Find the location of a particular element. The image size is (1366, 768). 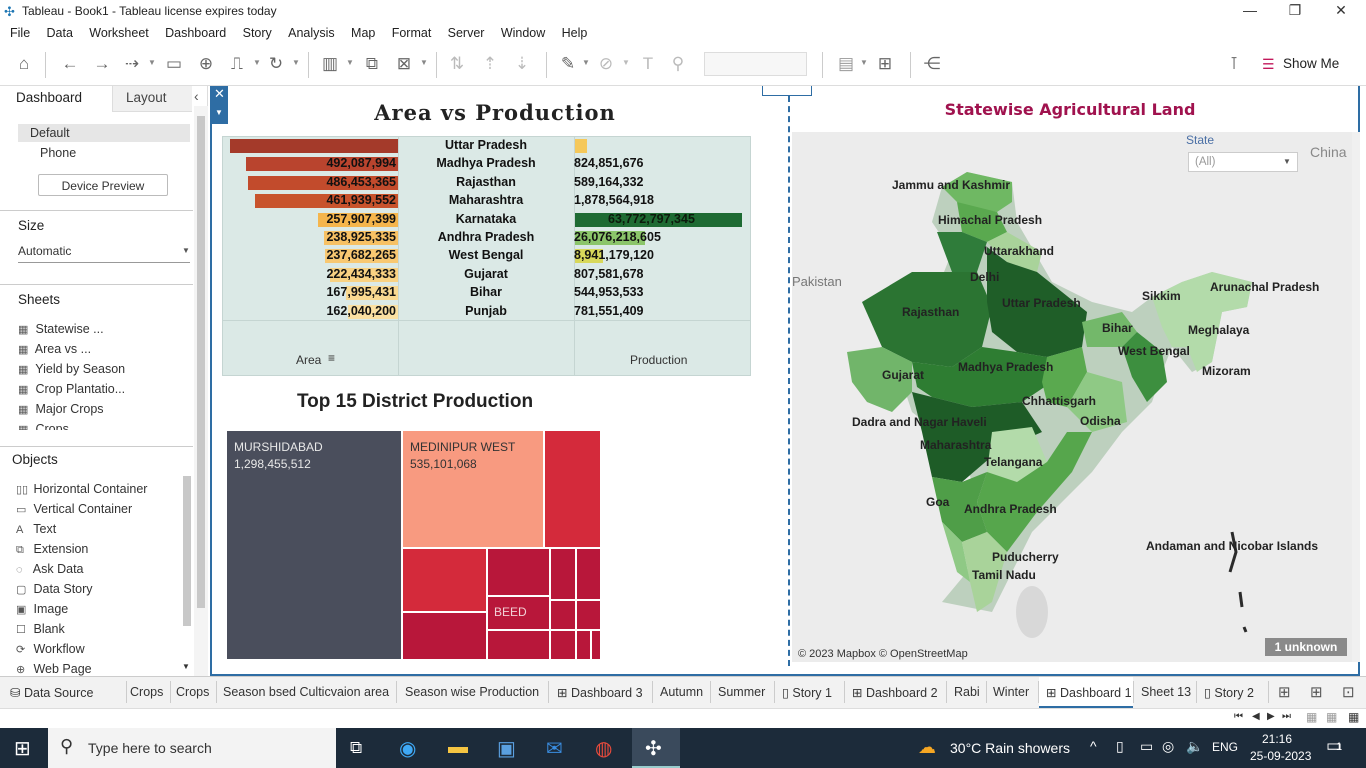

tab-dashboard: ⊞ Dashboard 2 is located at coordinates (895, 692).